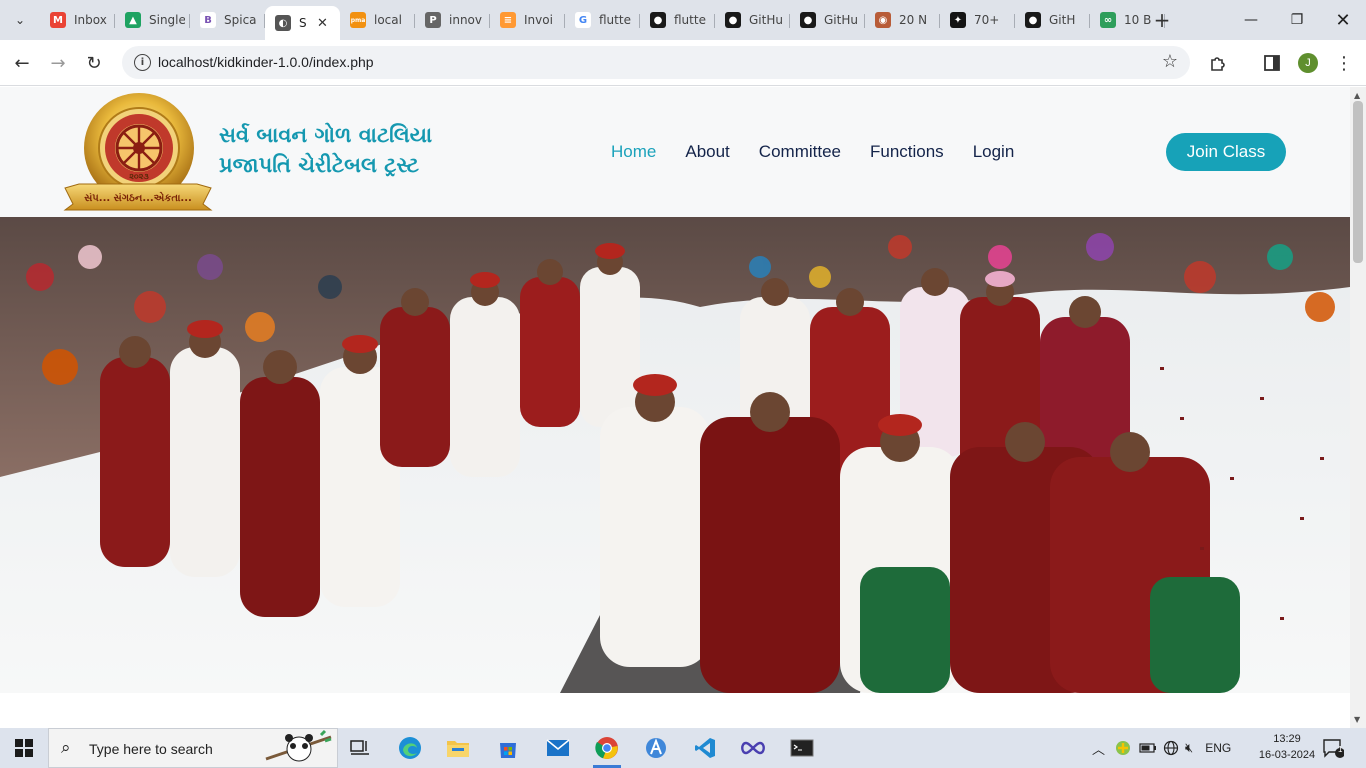 This screenshot has width=1366, height=768. What do you see at coordinates (1343, 20) in the screenshot?
I see `close-window-icon: ✕` at bounding box center [1343, 20].